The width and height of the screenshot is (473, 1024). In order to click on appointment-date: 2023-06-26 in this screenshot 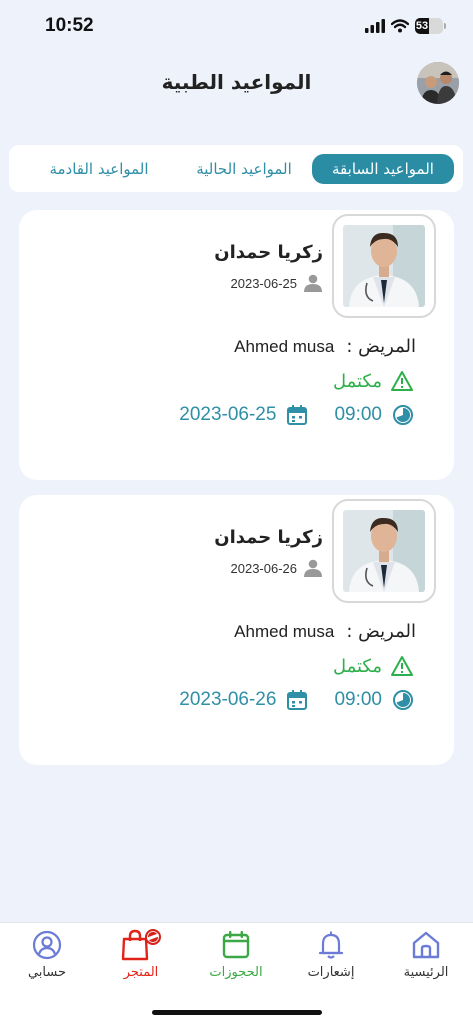, I will do `click(228, 699)`.